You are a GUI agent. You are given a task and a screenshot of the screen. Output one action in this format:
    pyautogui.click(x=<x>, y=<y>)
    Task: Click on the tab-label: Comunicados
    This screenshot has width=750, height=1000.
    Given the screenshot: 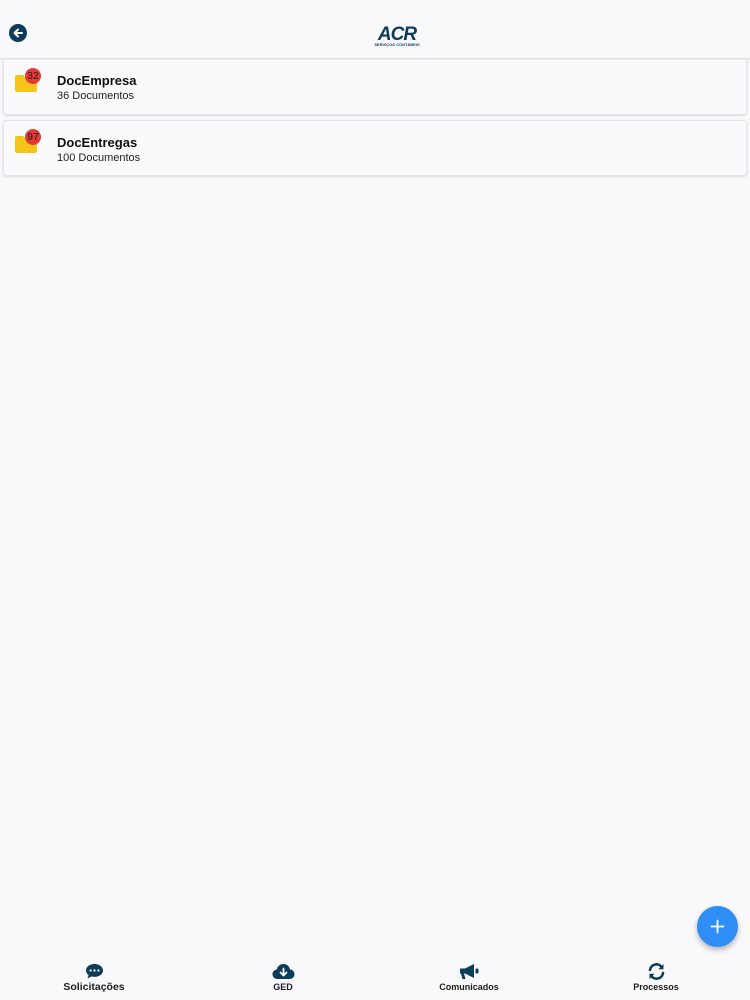 What is the action you would take?
    pyautogui.click(x=469, y=987)
    